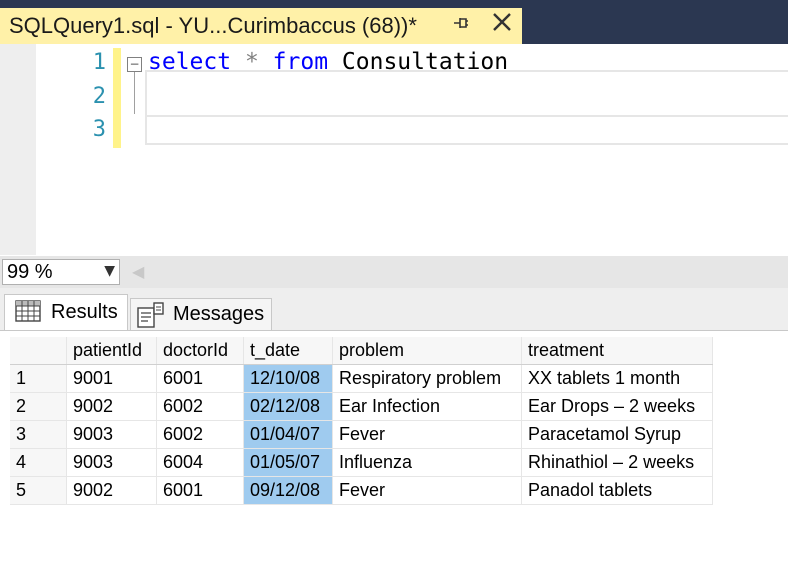 The width and height of the screenshot is (788, 566). I want to click on row-number: 3, so click(38, 434).